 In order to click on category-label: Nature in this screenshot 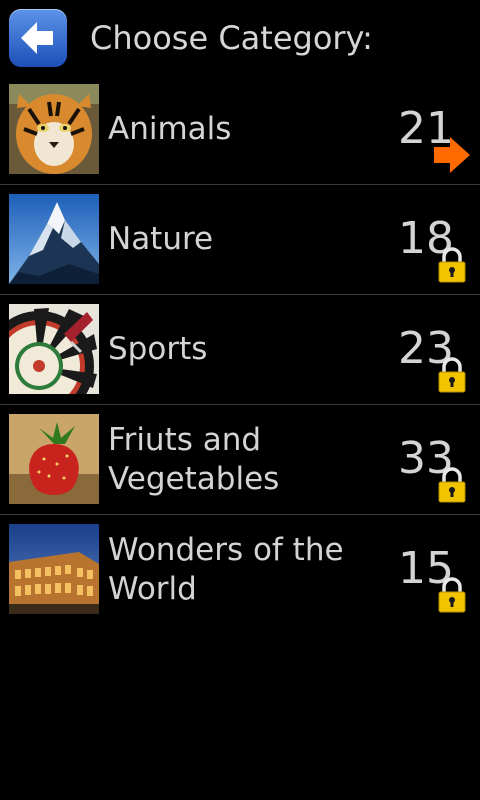, I will do `click(161, 239)`.